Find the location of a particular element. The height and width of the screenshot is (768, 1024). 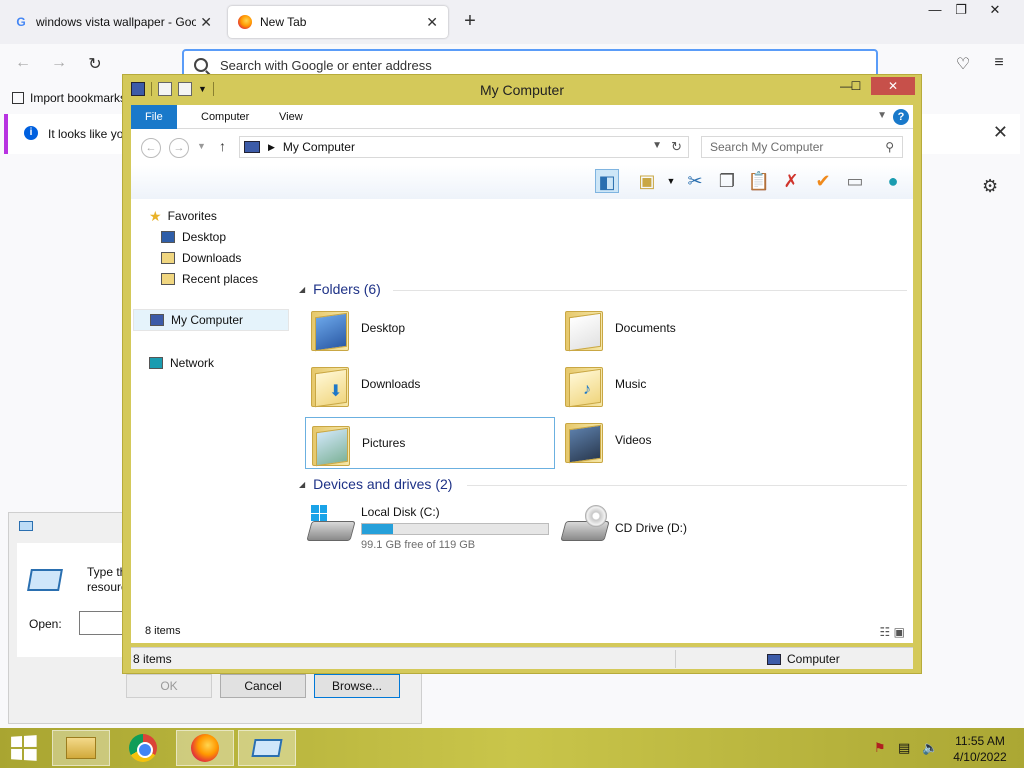

group-header-devices: ◢ Devices and drives (2) is located at coordinates (375, 484).